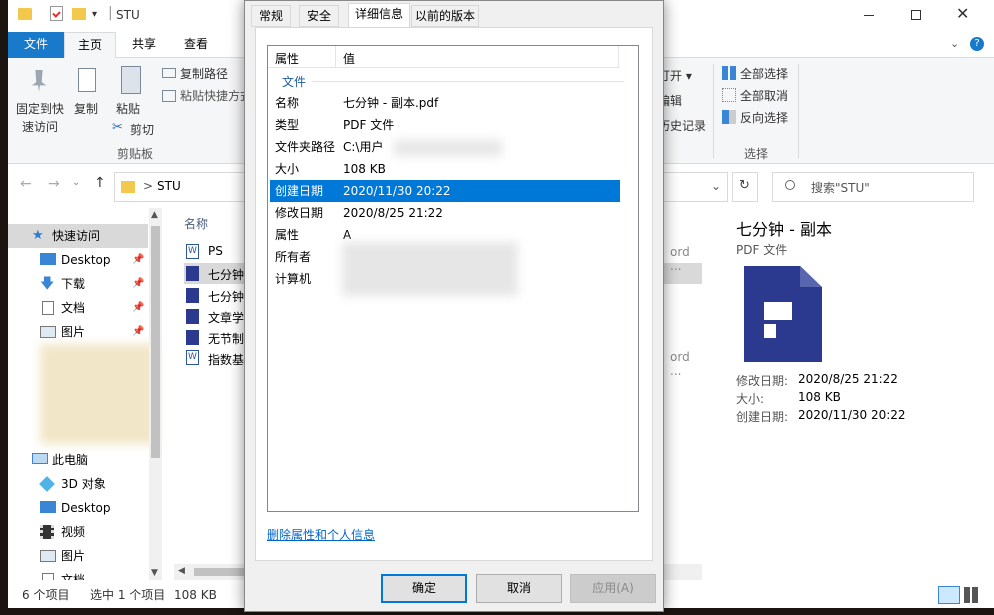  Describe the element at coordinates (468, 81) in the screenshot. I see `section-rule` at that location.